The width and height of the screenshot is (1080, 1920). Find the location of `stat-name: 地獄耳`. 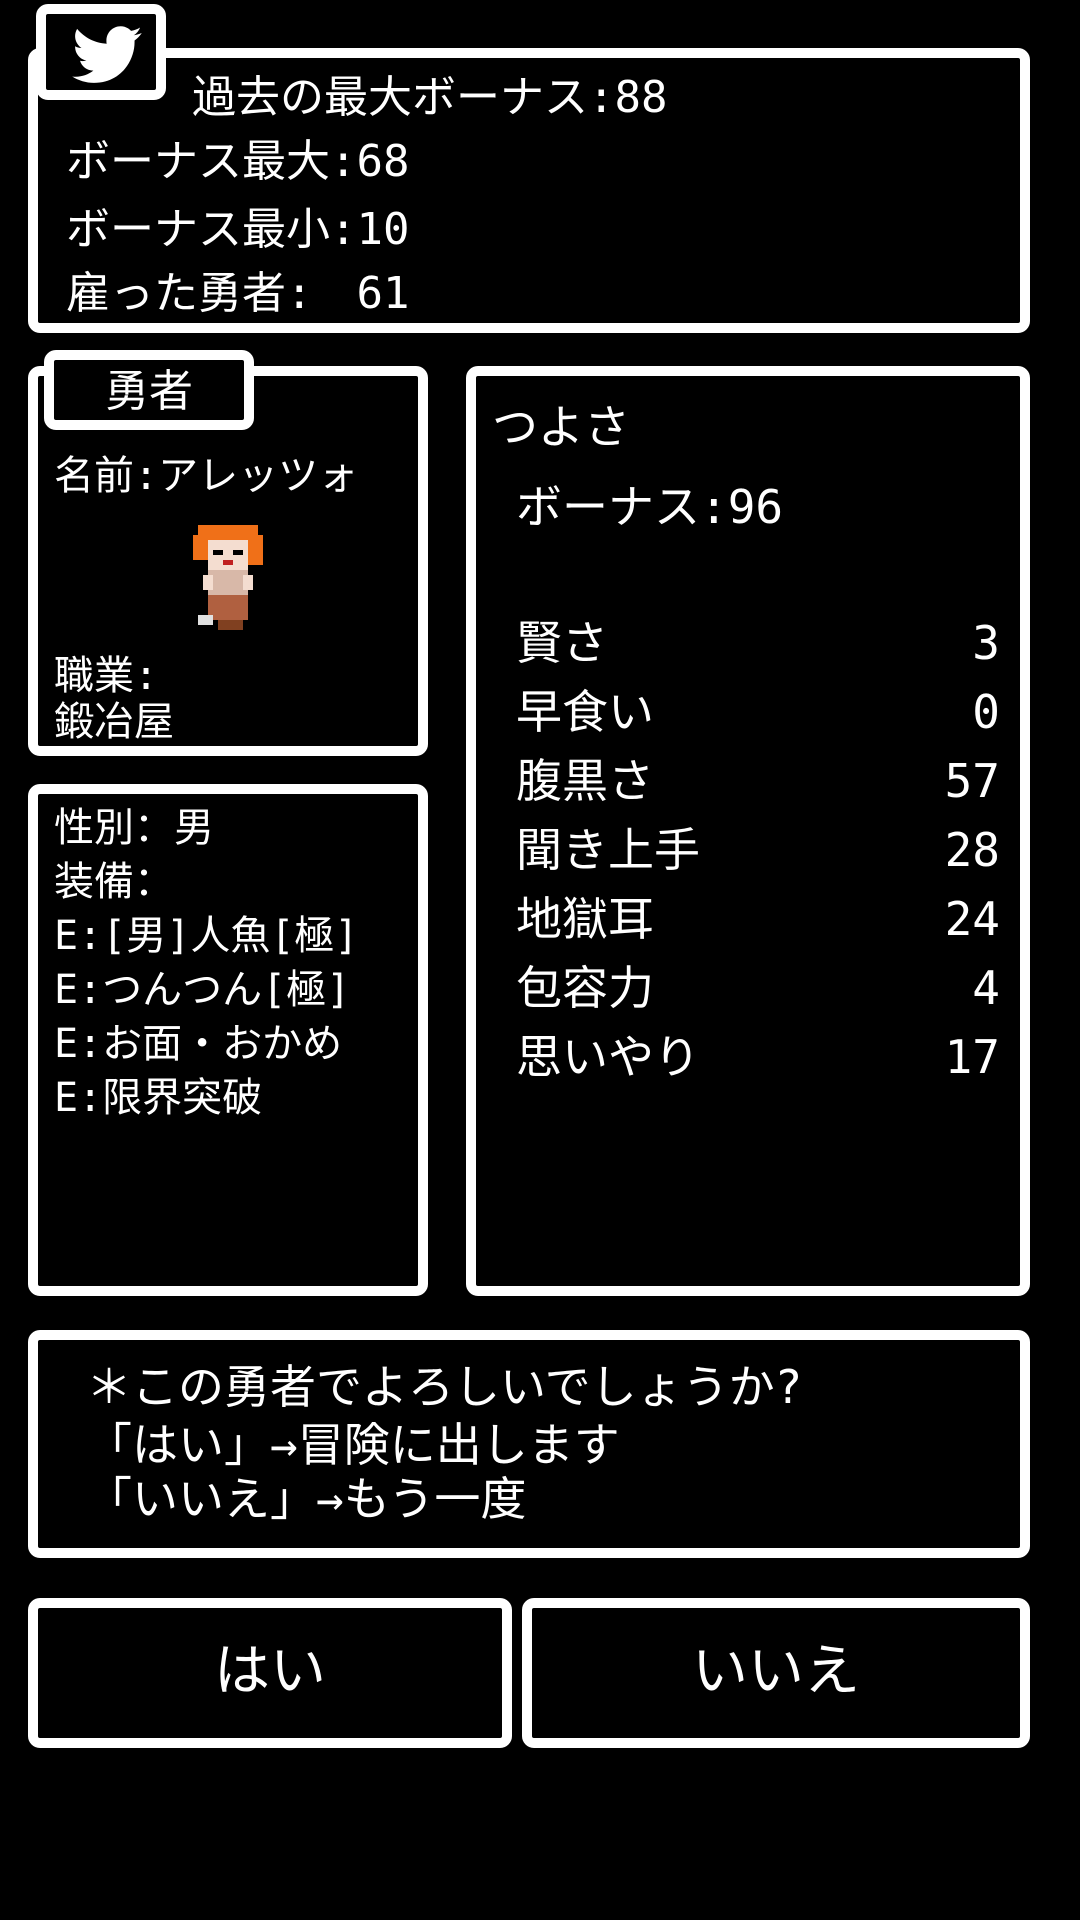

stat-name: 地獄耳 is located at coordinates (585, 919).